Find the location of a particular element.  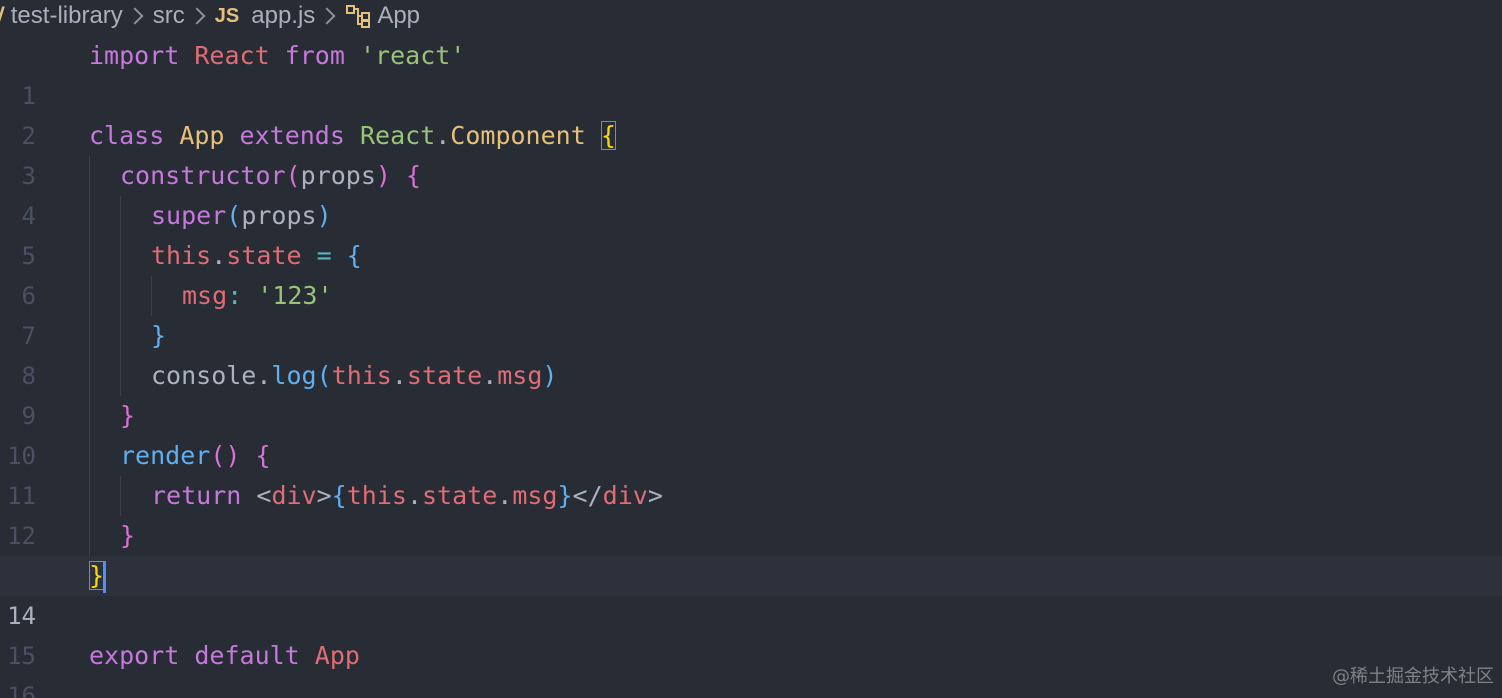

code-line: 5 super(props) is located at coordinates (751, 233).